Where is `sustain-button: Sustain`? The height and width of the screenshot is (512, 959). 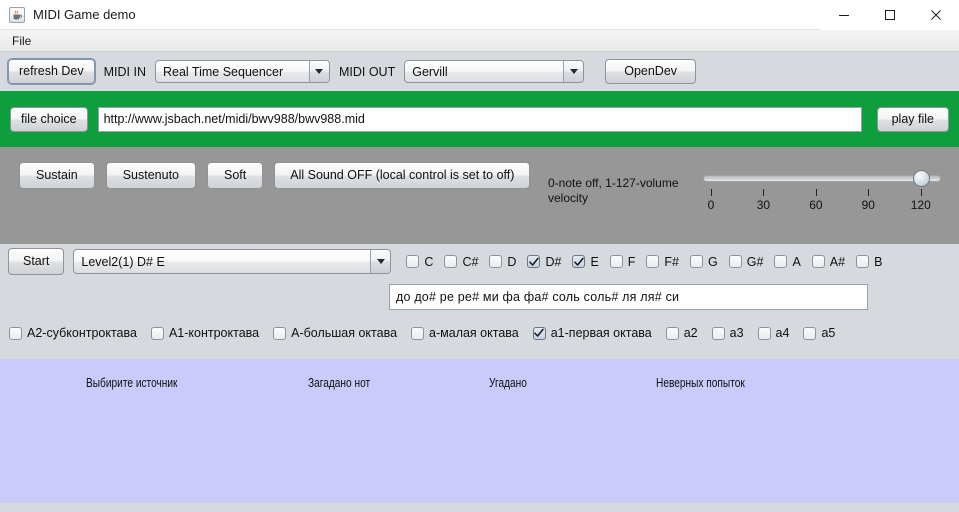 sustain-button: Sustain is located at coordinates (57, 175).